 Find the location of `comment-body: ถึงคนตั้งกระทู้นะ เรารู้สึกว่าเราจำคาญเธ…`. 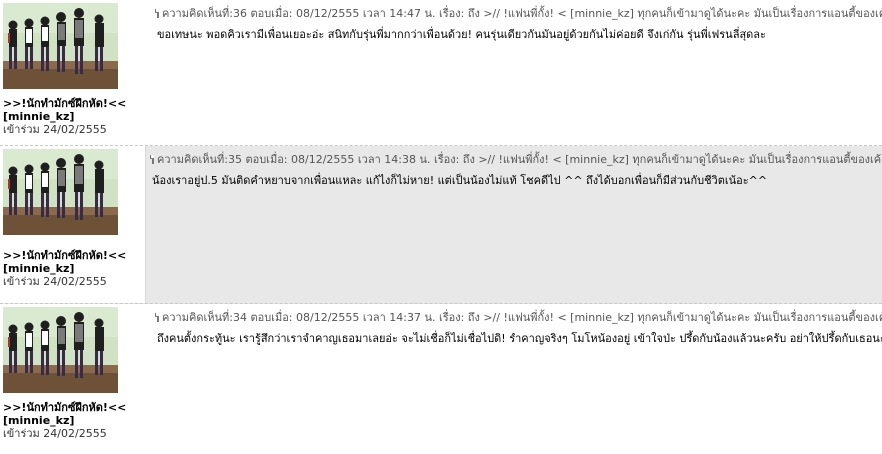

comment-body: ถึงคนตั้งกระทู้นะ เรารู้สึกว่าเราจำคาญเธ… is located at coordinates (519, 338).